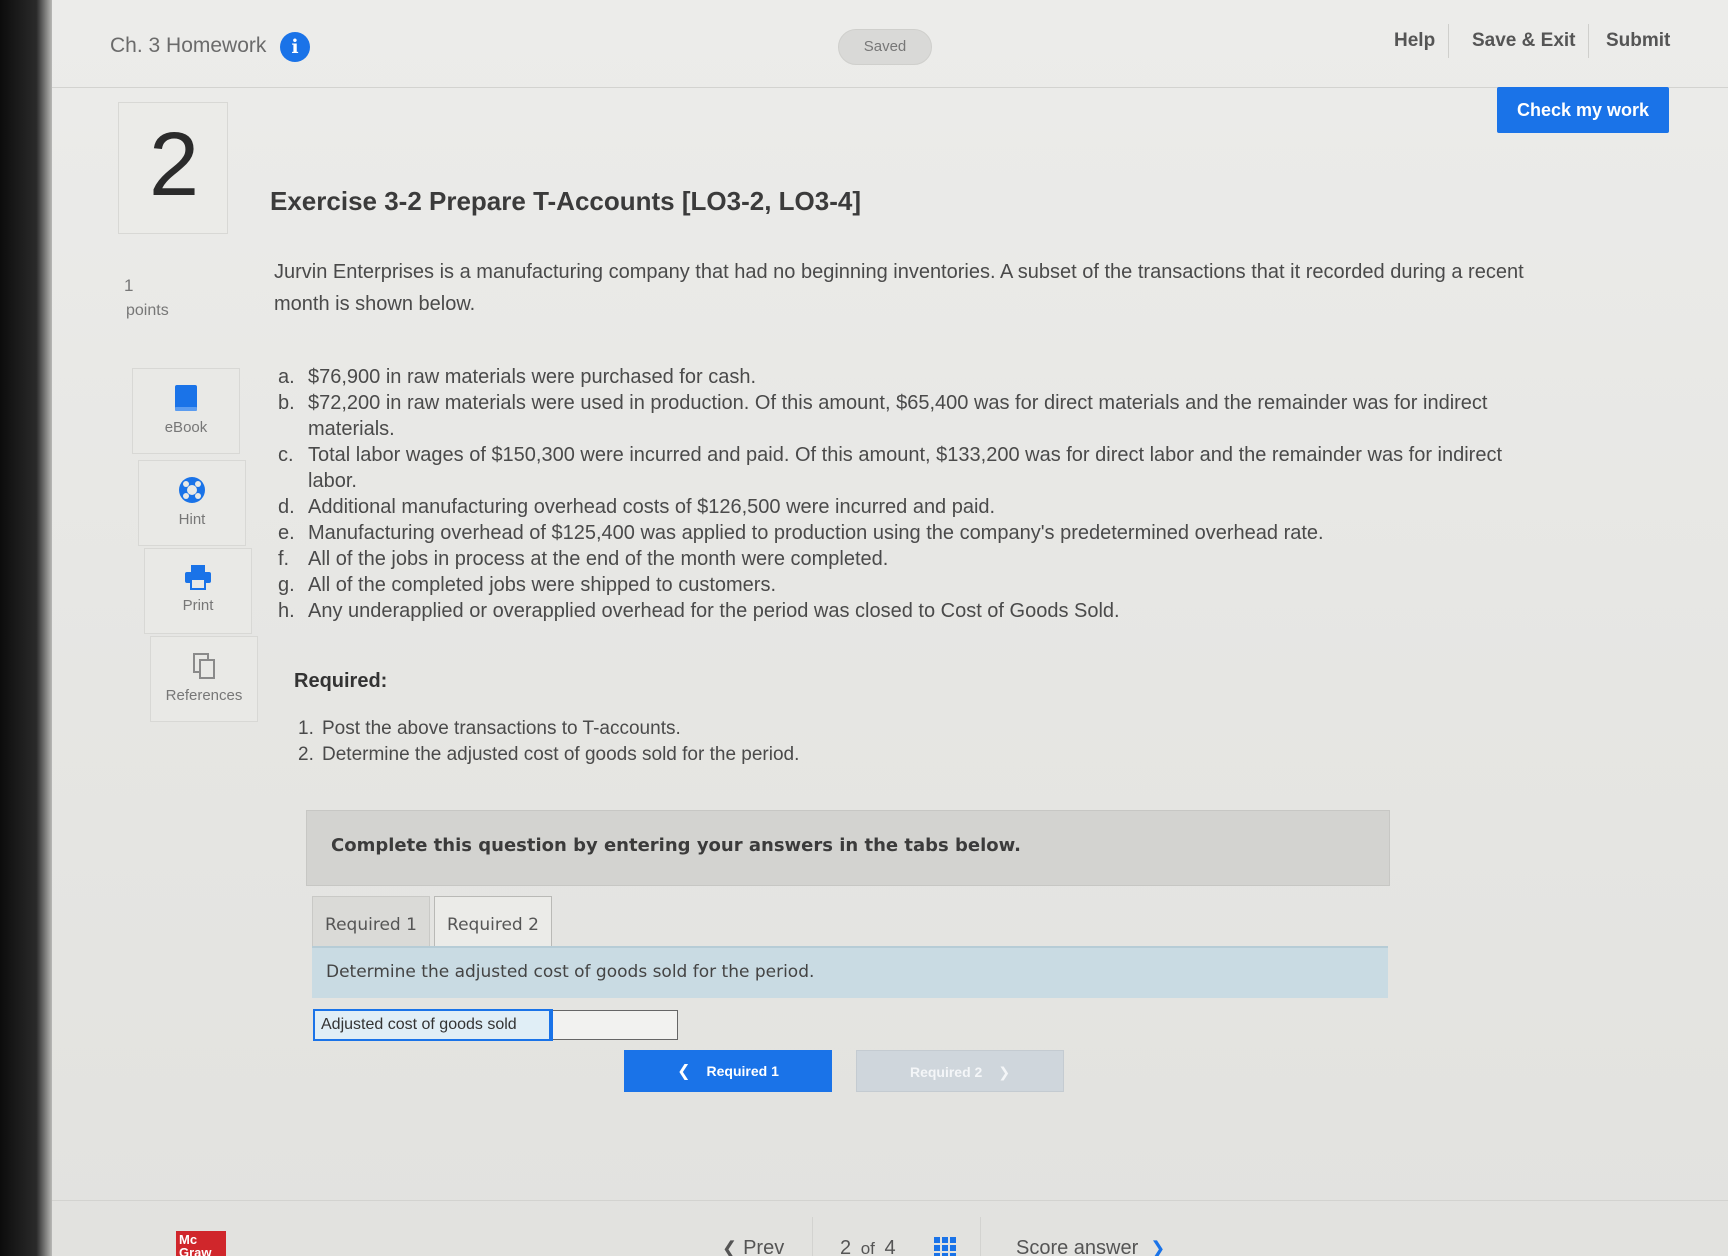 The height and width of the screenshot is (1256, 1728). I want to click on ebook-button: eBook, so click(186, 411).